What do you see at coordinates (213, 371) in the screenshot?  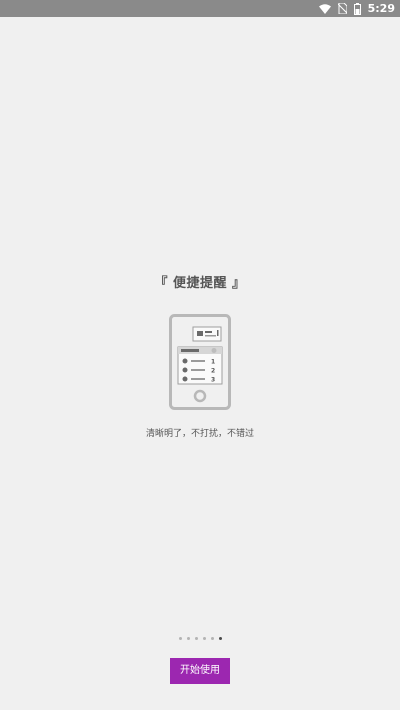 I see `illustration-number-2: 2` at bounding box center [213, 371].